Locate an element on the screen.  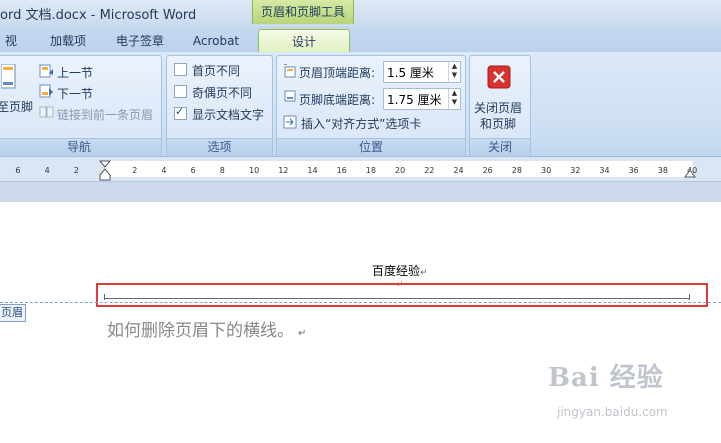
ruler-tick-label: 38 is located at coordinates (662, 170).